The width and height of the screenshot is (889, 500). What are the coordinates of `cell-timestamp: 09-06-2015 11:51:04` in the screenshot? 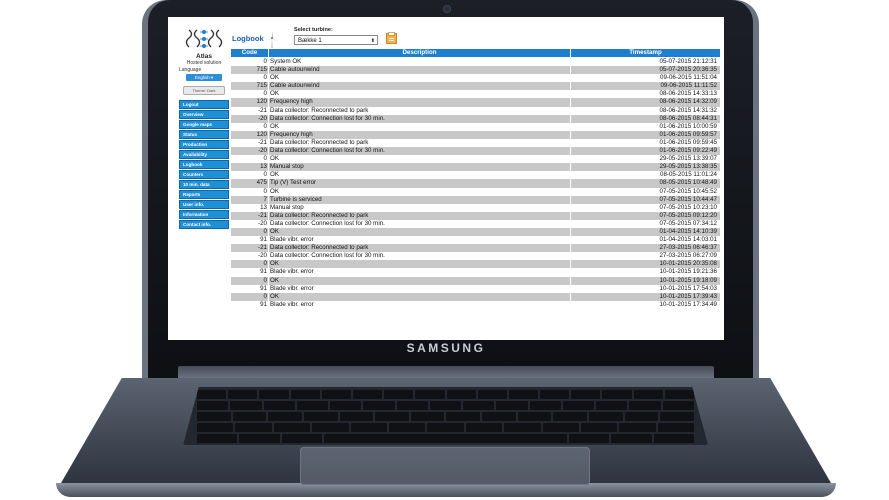 It's located at (645, 78).